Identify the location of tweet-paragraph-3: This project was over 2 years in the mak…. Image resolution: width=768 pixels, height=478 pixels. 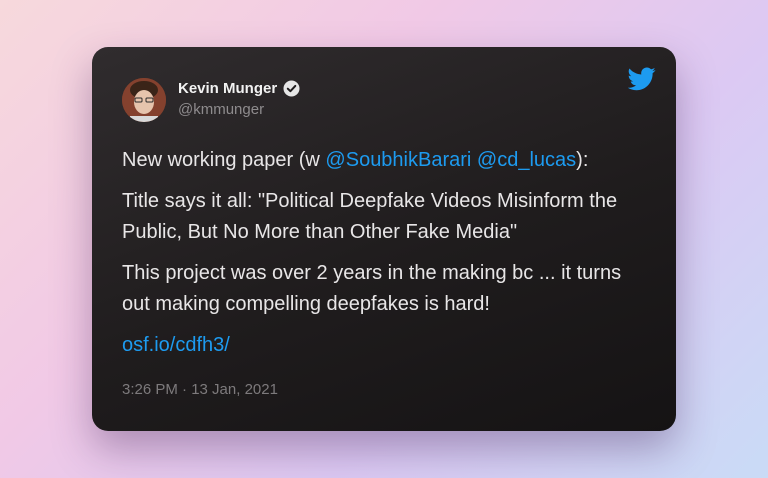
(372, 288).